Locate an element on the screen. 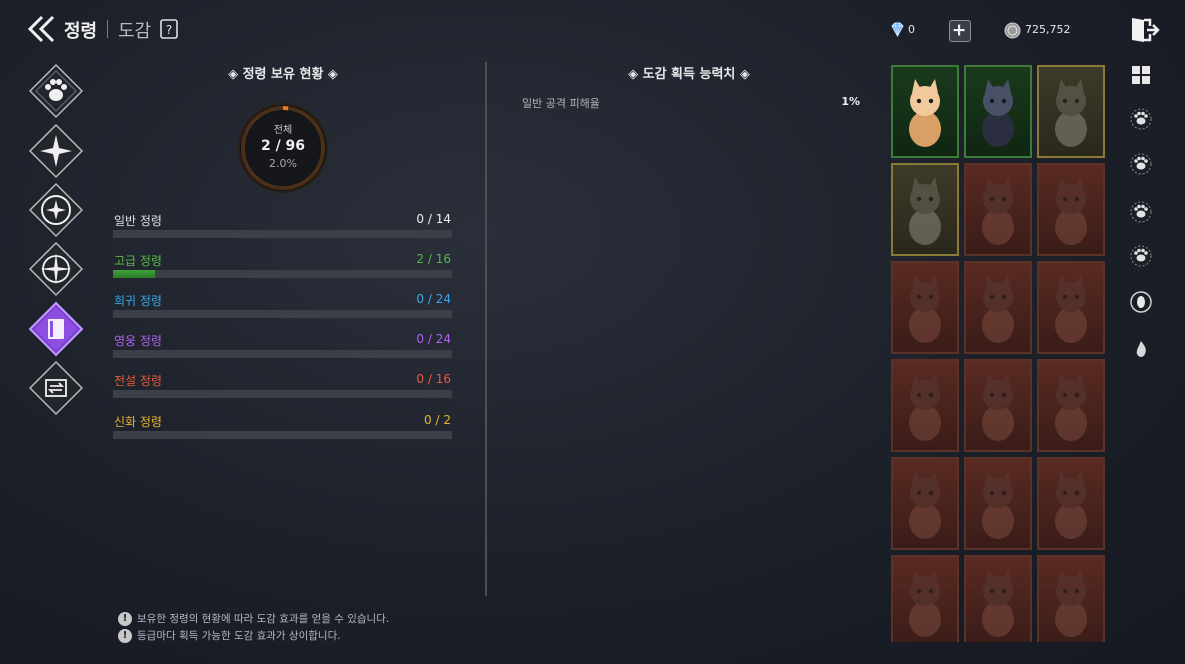  claw-icon-glyph is located at coordinates (1141, 212).